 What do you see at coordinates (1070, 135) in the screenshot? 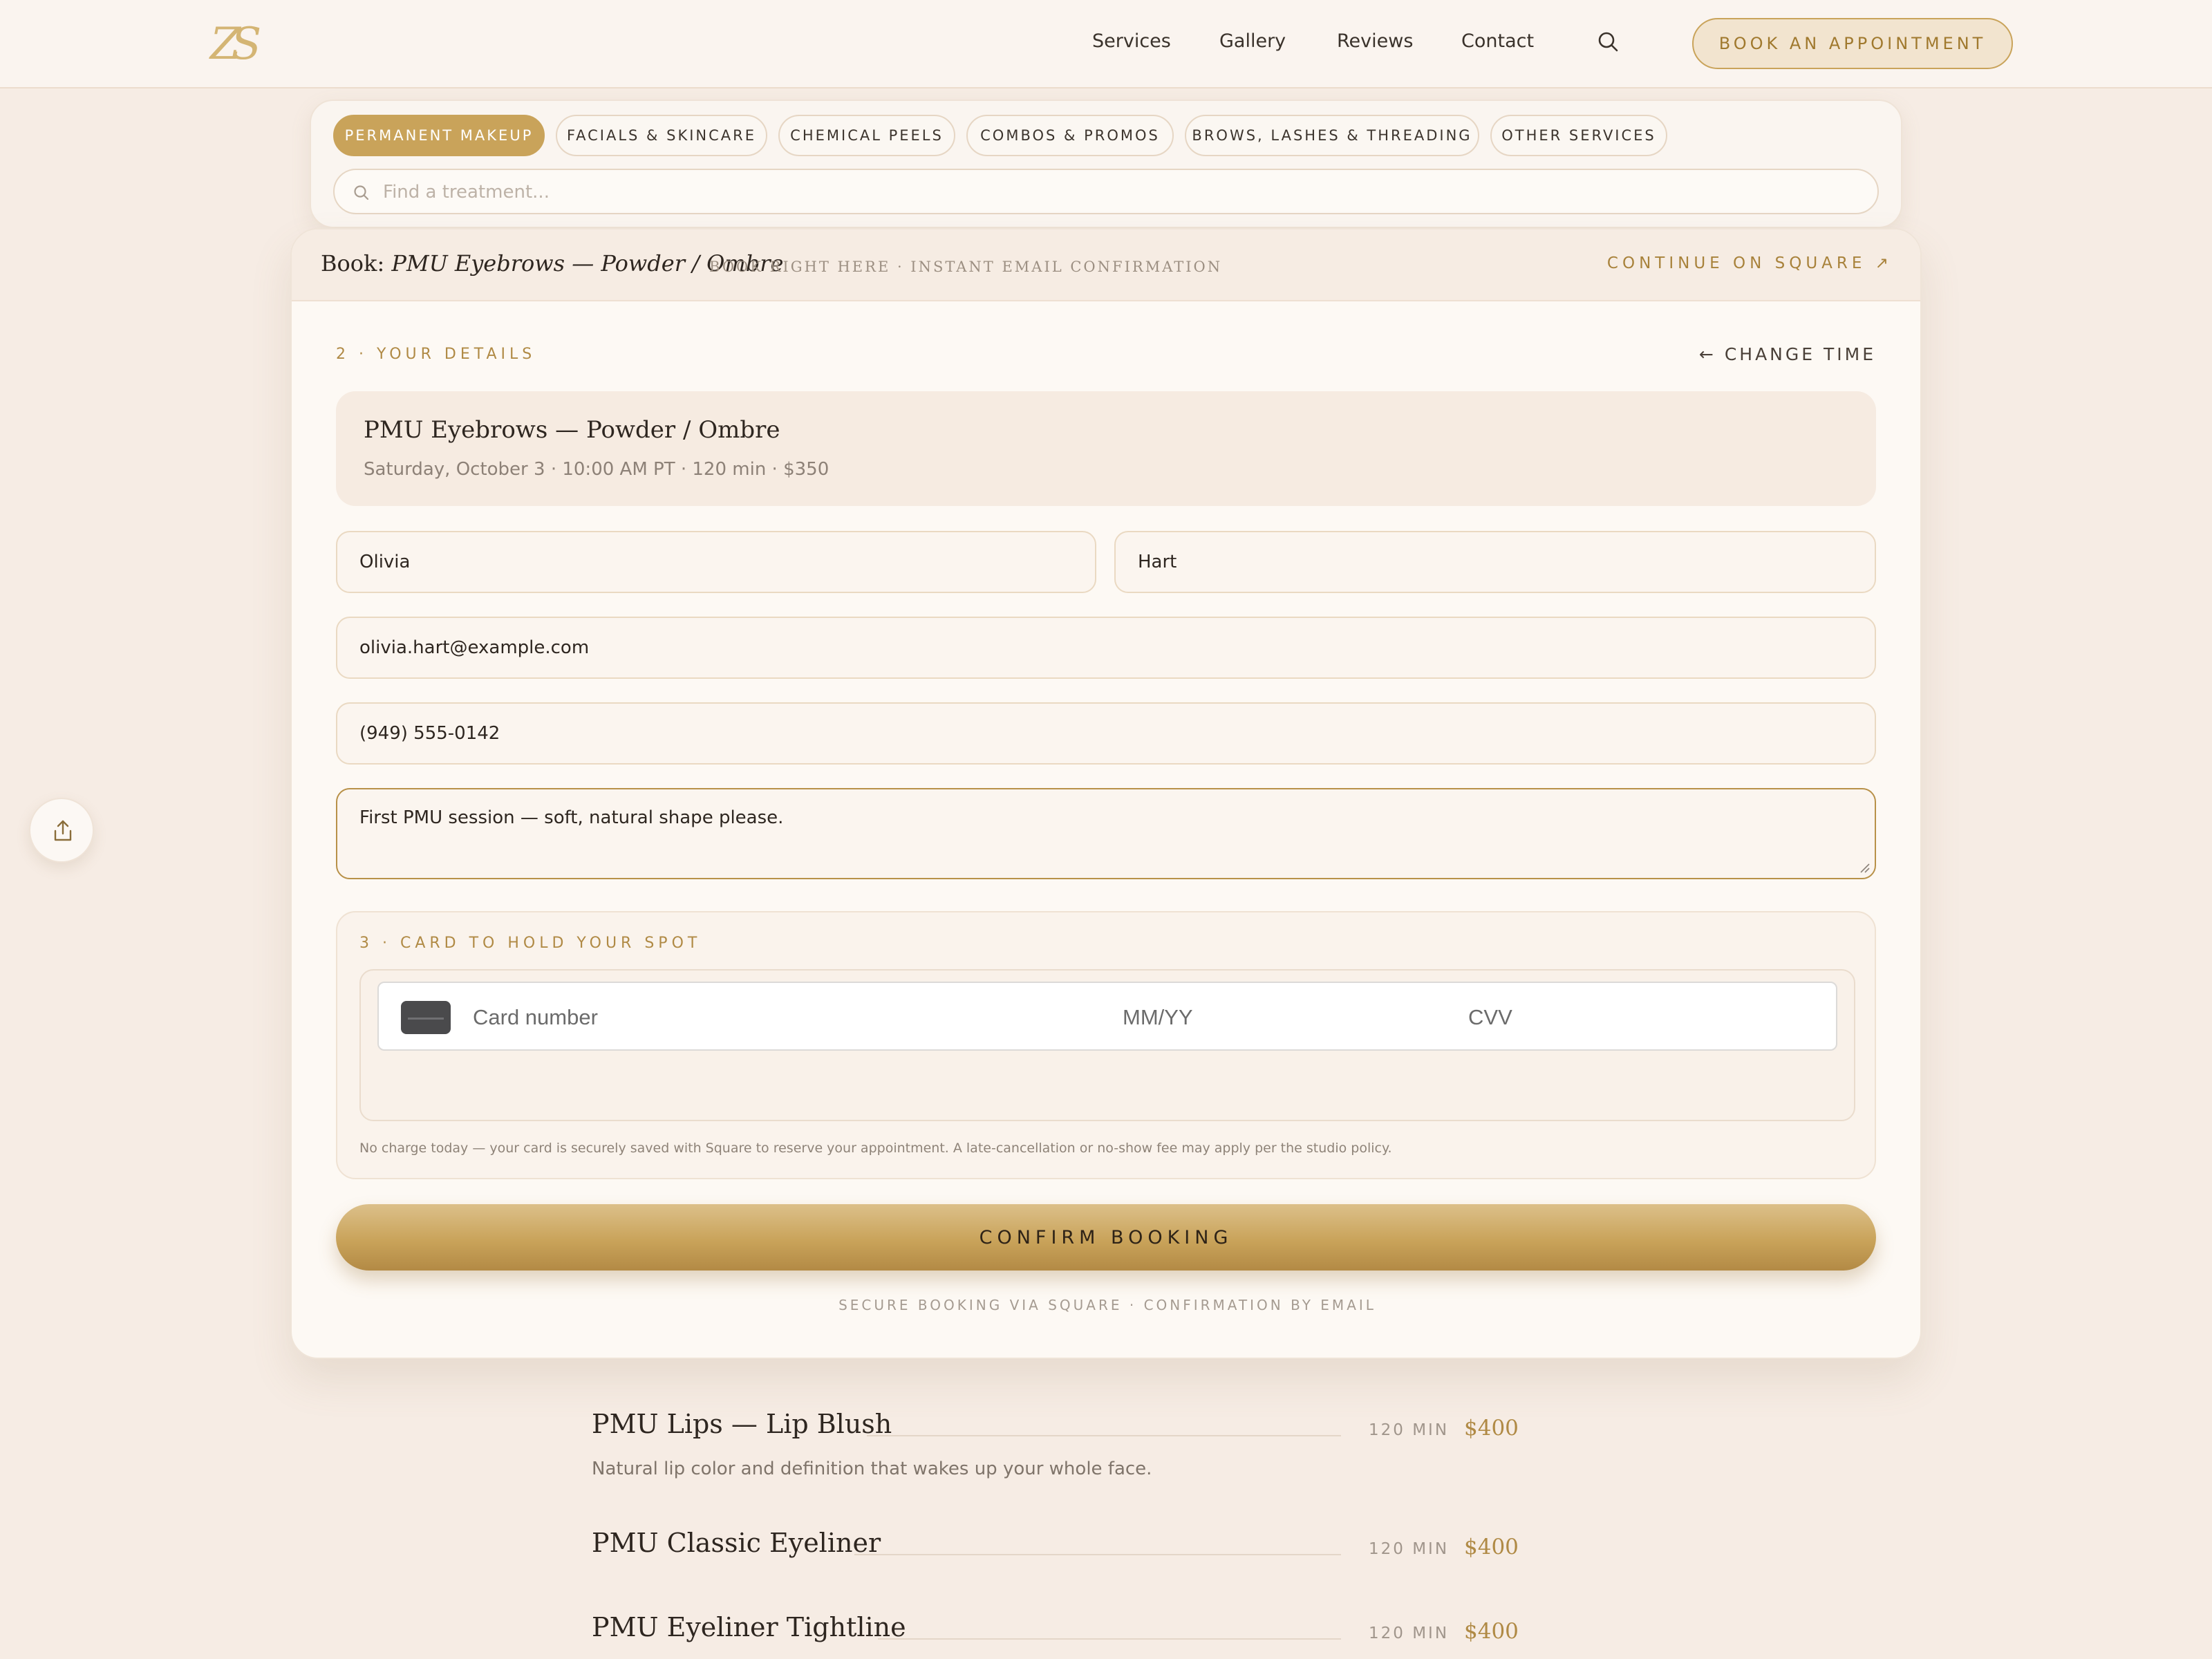
I see `category-pill-combos-promos: COMBOS & PROMOS` at bounding box center [1070, 135].